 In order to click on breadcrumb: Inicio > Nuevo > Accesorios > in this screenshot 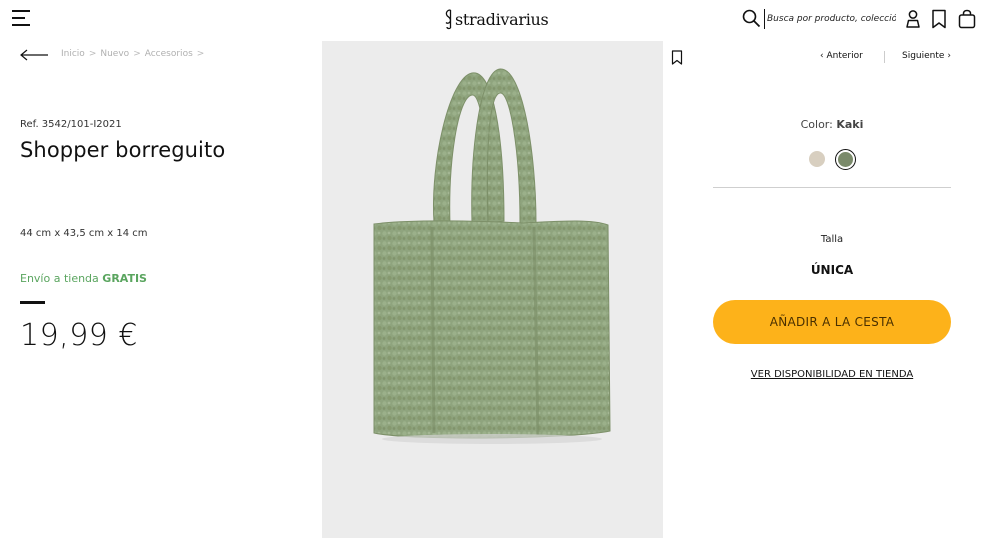, I will do `click(132, 54)`.